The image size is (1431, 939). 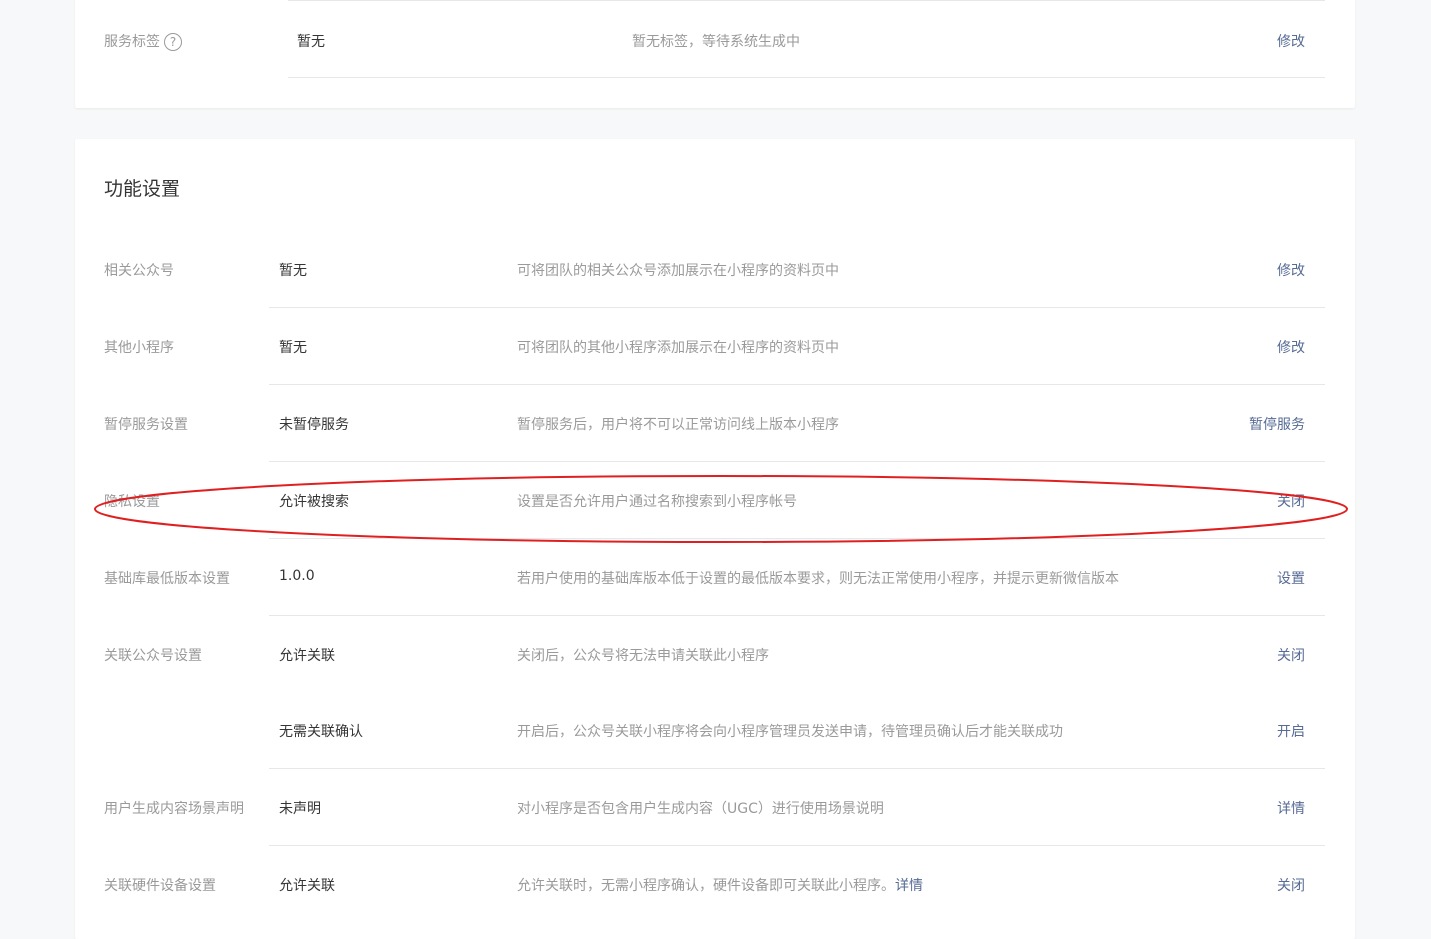 I want to click on help-question-icon: ?, so click(x=173, y=42).